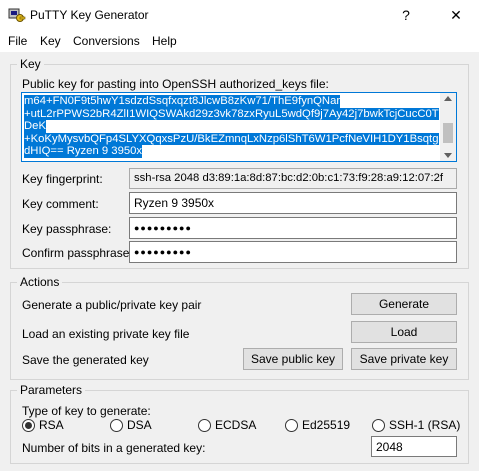  Describe the element at coordinates (425, 425) in the screenshot. I see `radio-ssh1-rsa-label: SSH-1 (RSA)` at that location.